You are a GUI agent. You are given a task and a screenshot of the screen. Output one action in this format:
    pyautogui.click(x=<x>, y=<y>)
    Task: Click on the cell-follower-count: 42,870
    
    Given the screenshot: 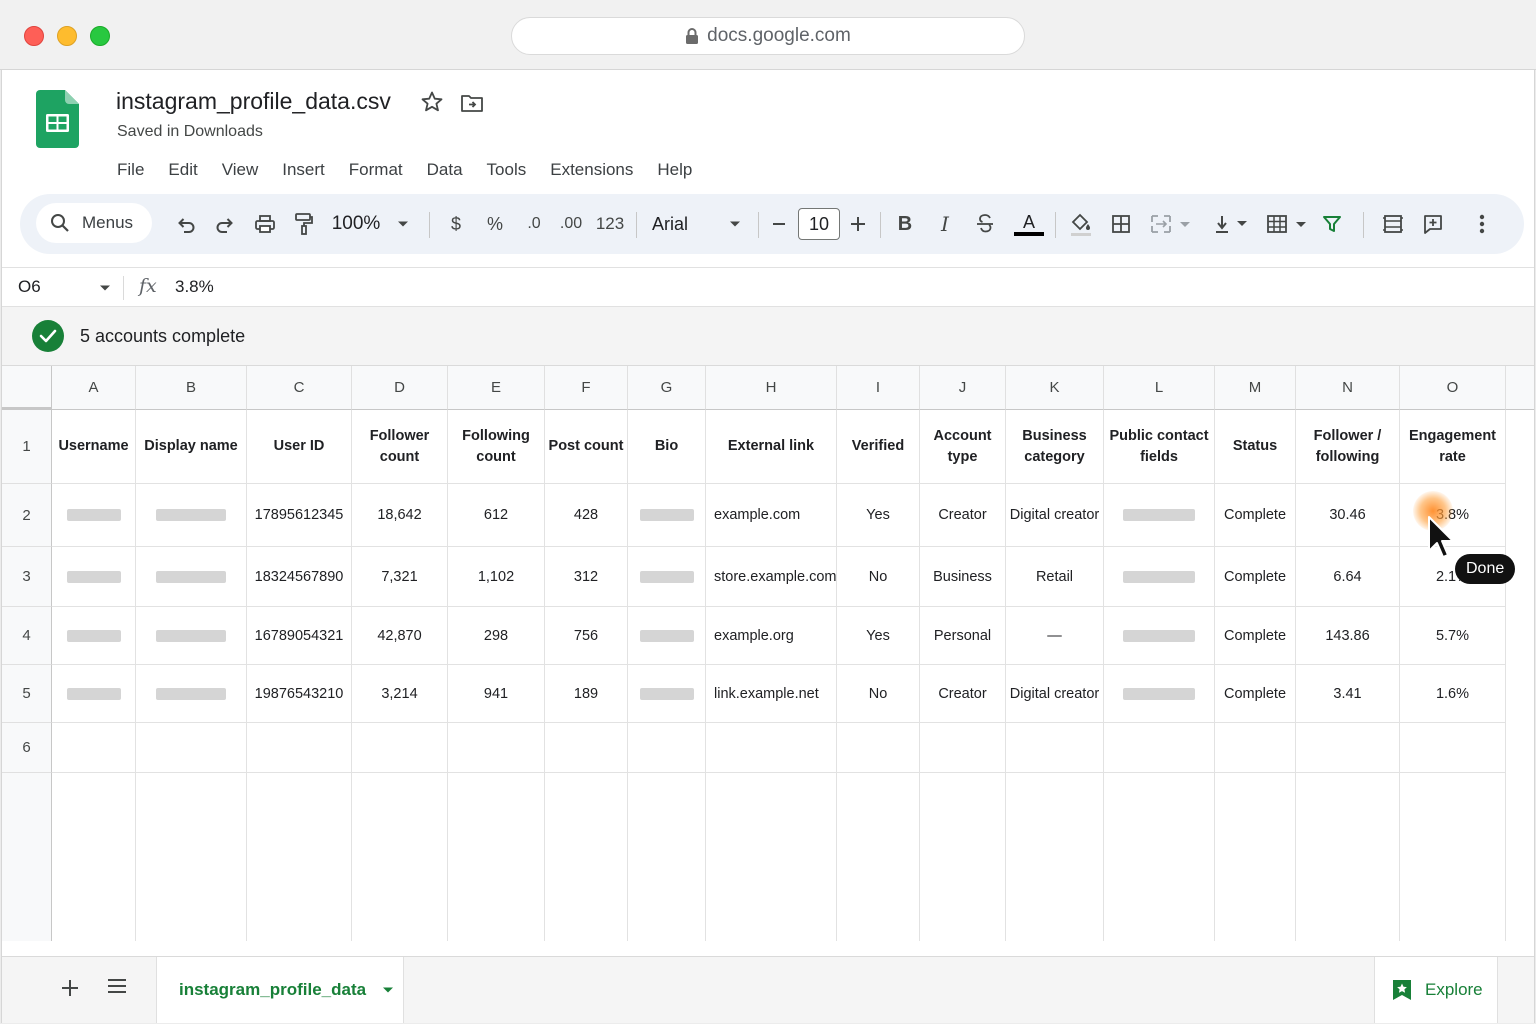 What is the action you would take?
    pyautogui.click(x=400, y=636)
    